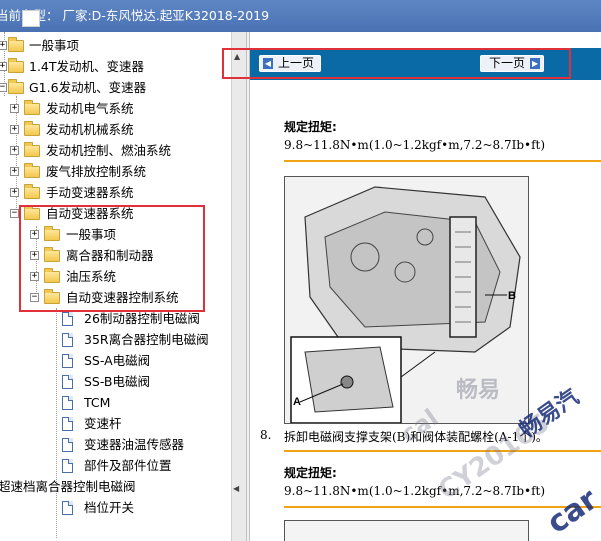  I want to click on torque-value: 9.8~11.8N•m(1.0~1.2kgf•m,7.2~8.7Ib•ft), so click(415, 145).